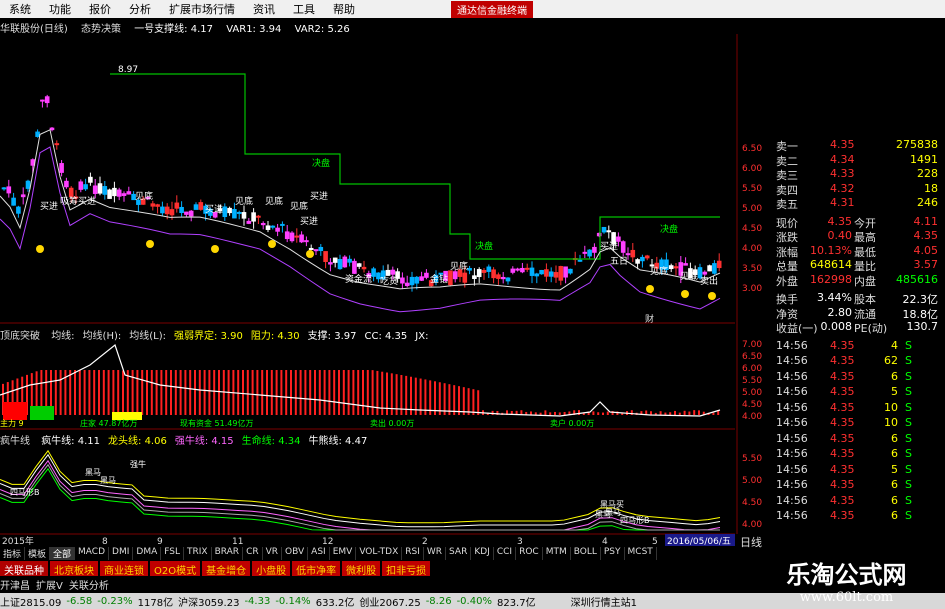 This screenshot has height=609, width=945. What do you see at coordinates (155, 603) in the screenshot?
I see `status-item: 1178亿` at bounding box center [155, 603].